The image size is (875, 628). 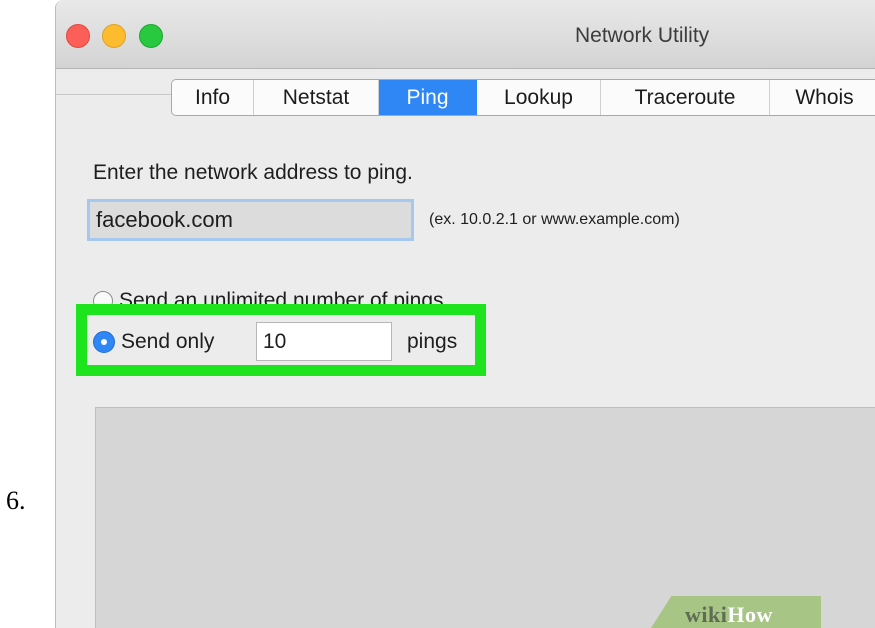 What do you see at coordinates (151, 36) in the screenshot?
I see `zoom-button` at bounding box center [151, 36].